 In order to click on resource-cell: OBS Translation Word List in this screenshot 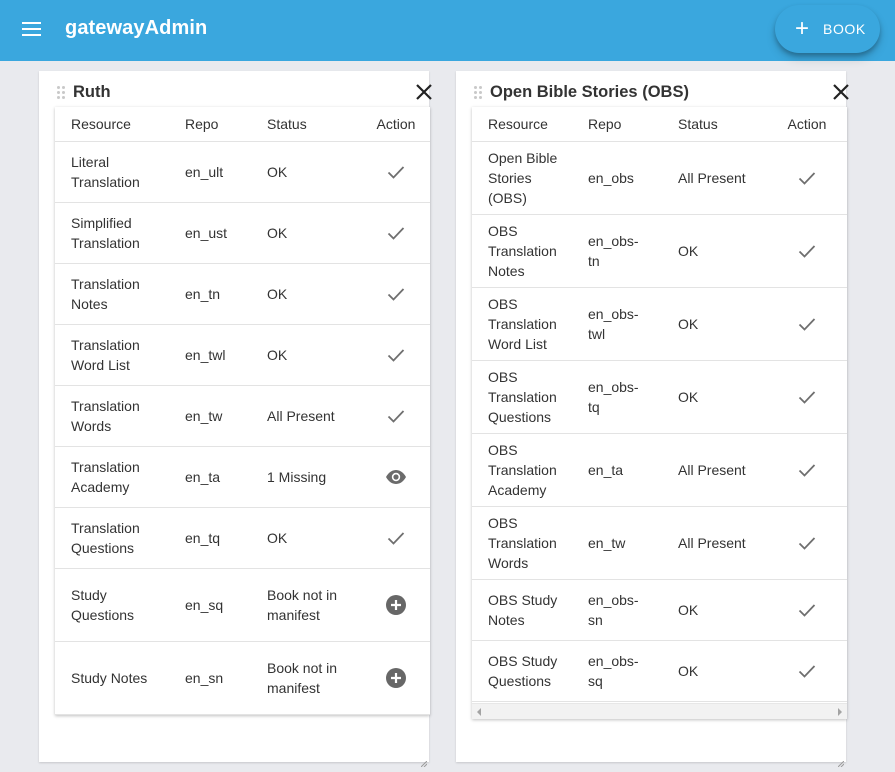, I will do `click(530, 324)`.